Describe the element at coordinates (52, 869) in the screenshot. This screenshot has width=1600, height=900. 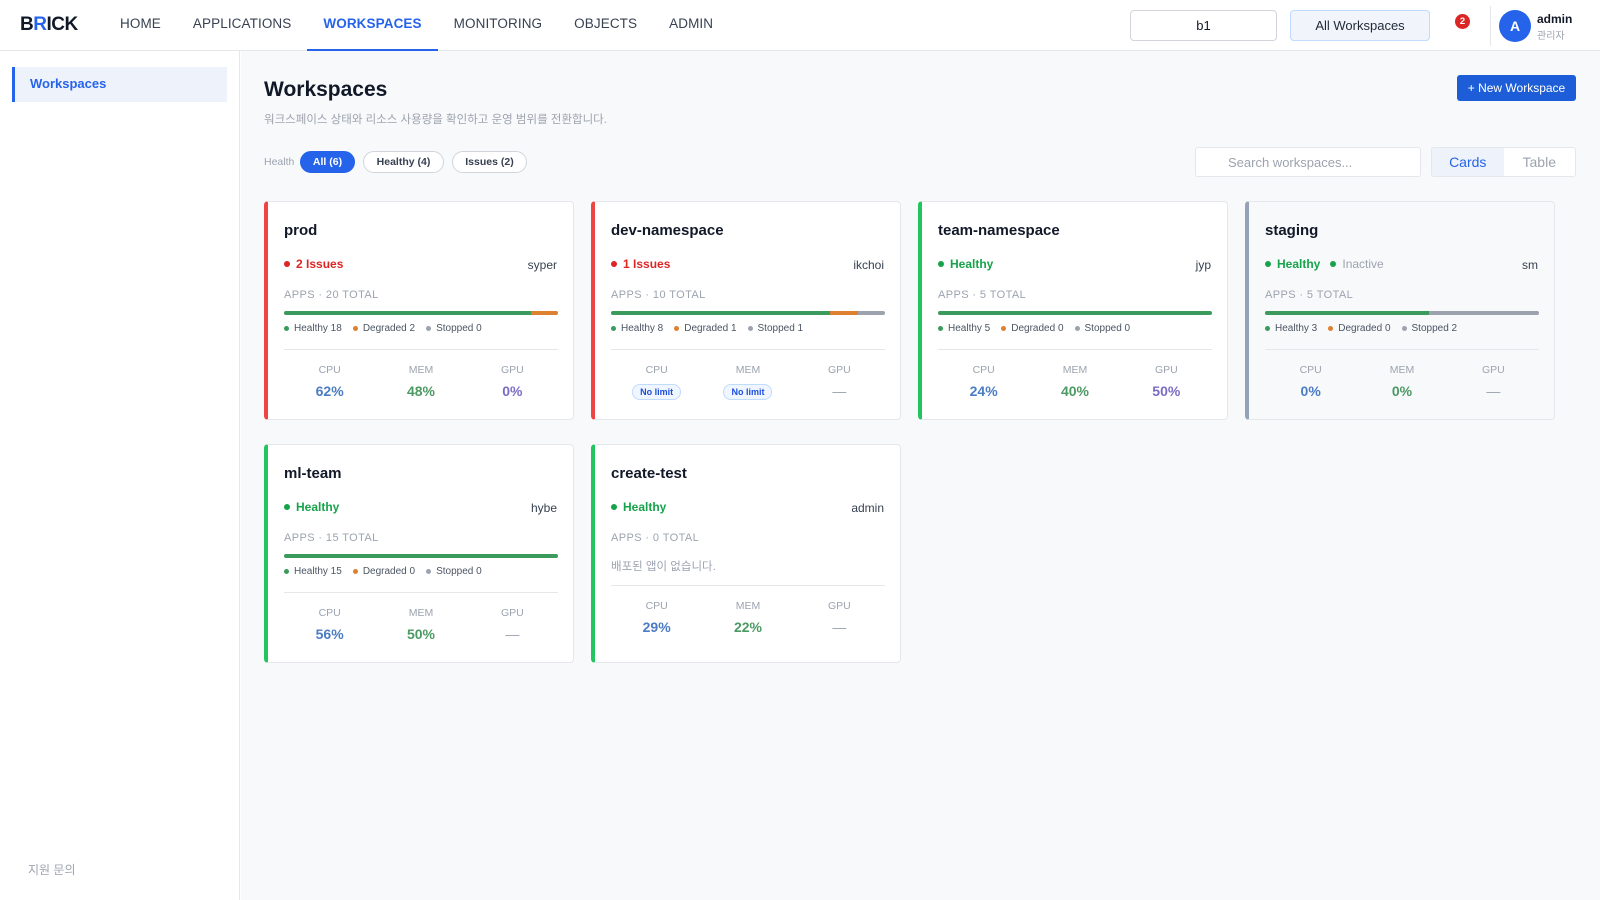
I see `support-link: 지원 문의` at that location.